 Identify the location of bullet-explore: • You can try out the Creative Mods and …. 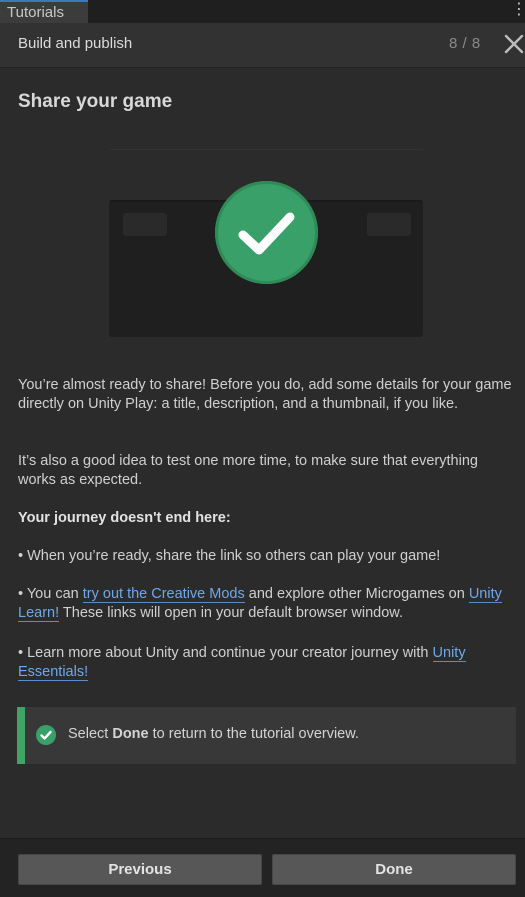
(260, 604).